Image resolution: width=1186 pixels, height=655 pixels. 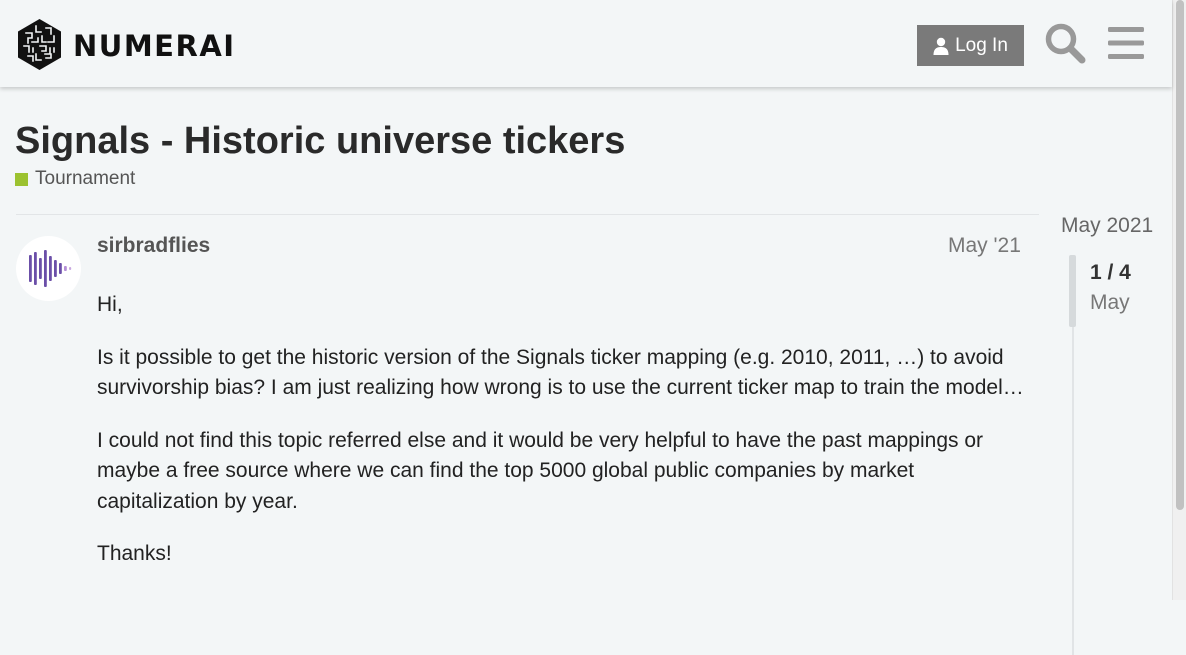 What do you see at coordinates (941, 46) in the screenshot?
I see `user-icon` at bounding box center [941, 46].